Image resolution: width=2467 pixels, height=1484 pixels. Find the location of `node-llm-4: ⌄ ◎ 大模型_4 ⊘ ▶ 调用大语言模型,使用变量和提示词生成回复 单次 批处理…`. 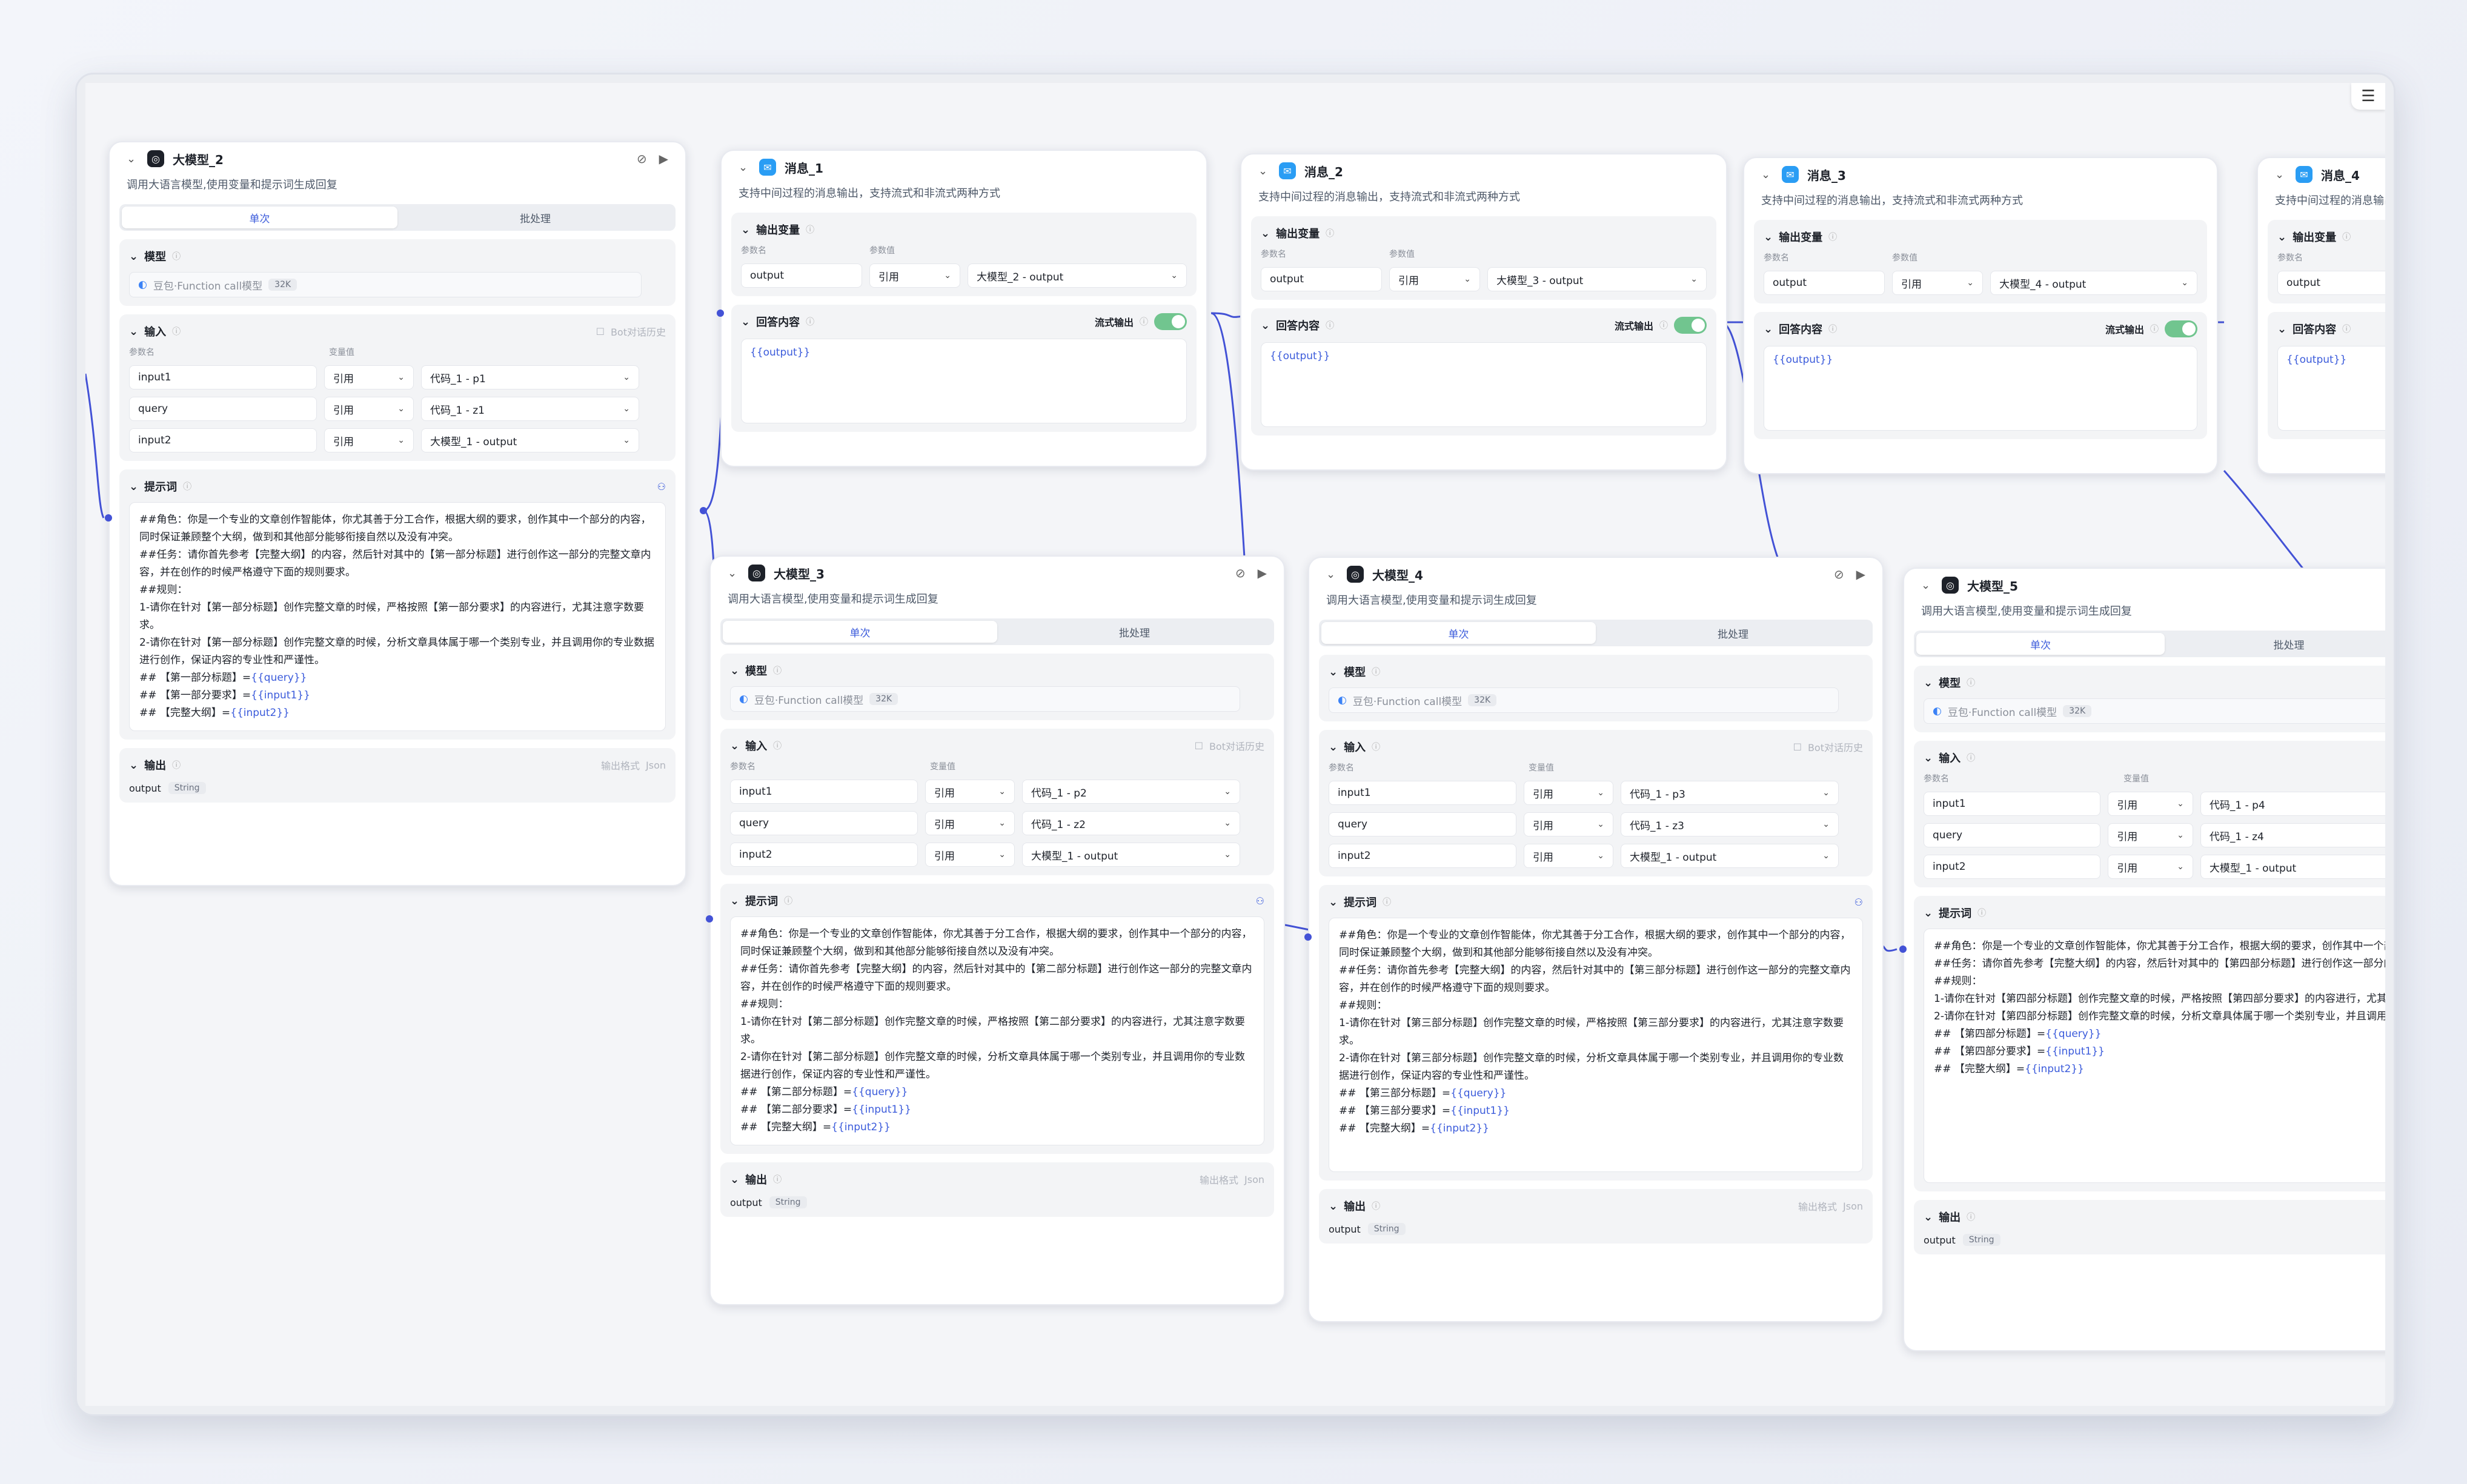

node-llm-4: ⌄ ◎ 大模型_4 ⊘ ▶ 调用大语言模型,使用变量和提示词生成回复 单次 批处理… is located at coordinates (1596, 939).